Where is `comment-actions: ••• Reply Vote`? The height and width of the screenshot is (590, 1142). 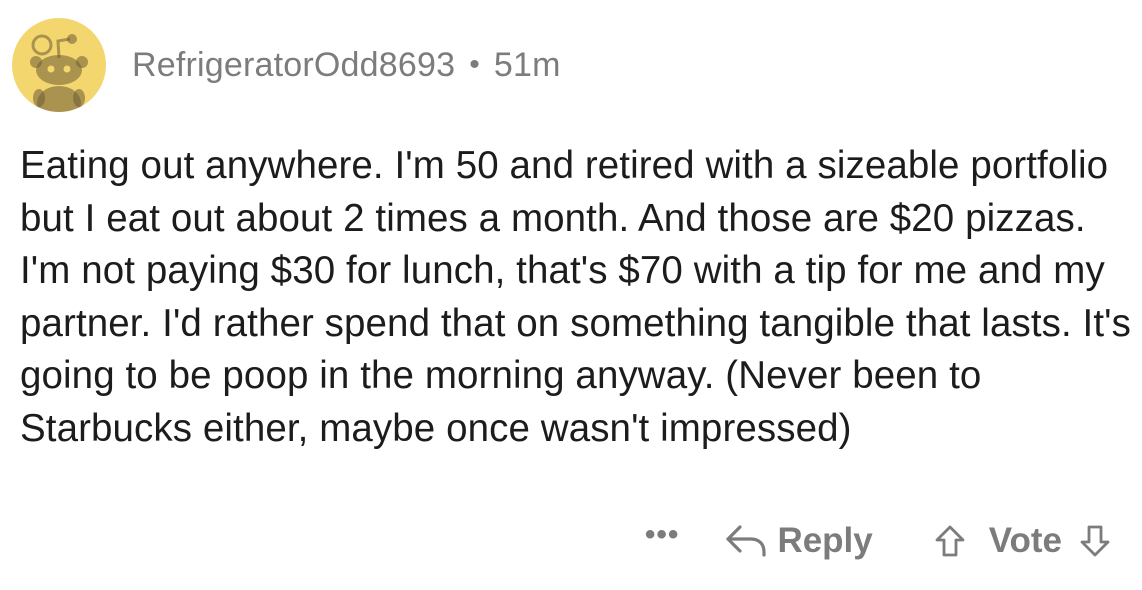 comment-actions: ••• Reply Vote is located at coordinates (878, 541).